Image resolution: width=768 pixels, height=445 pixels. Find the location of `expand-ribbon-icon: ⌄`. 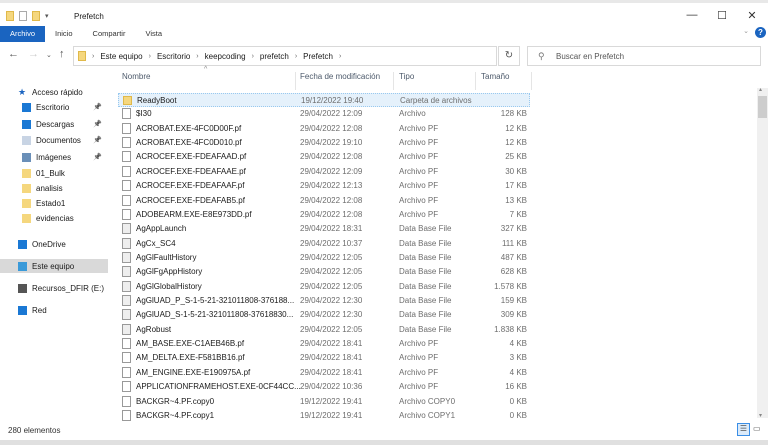

expand-ribbon-icon: ⌄ is located at coordinates (746, 31).